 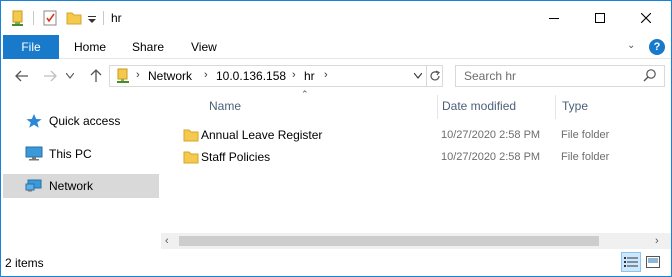 What do you see at coordinates (479, 106) in the screenshot?
I see `column-header-date-modified: Date modified` at bounding box center [479, 106].